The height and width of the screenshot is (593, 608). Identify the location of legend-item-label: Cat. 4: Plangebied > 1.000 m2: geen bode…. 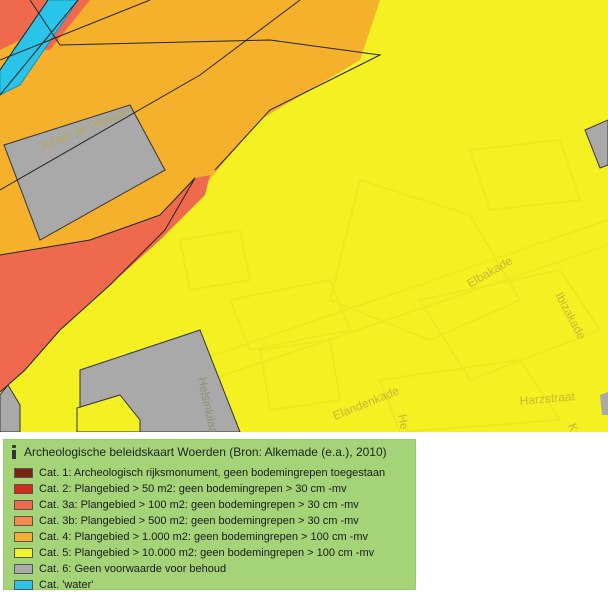
(203, 537).